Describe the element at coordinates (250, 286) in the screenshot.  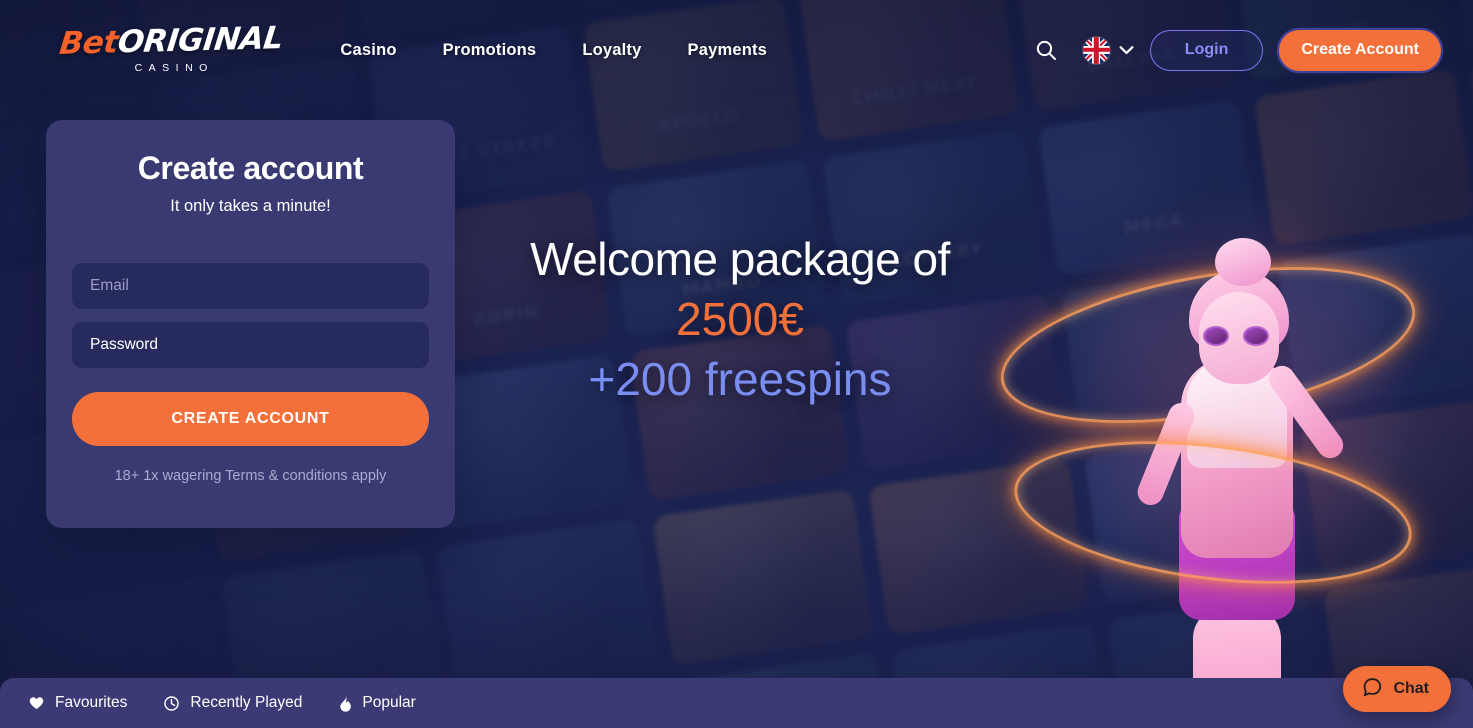
I see `email-input` at that location.